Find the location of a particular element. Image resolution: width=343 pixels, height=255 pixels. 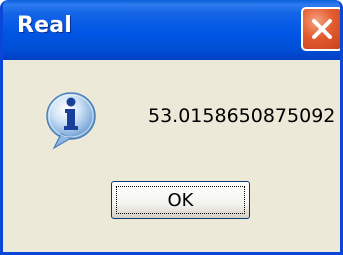

info-icon is located at coordinates (71, 120).